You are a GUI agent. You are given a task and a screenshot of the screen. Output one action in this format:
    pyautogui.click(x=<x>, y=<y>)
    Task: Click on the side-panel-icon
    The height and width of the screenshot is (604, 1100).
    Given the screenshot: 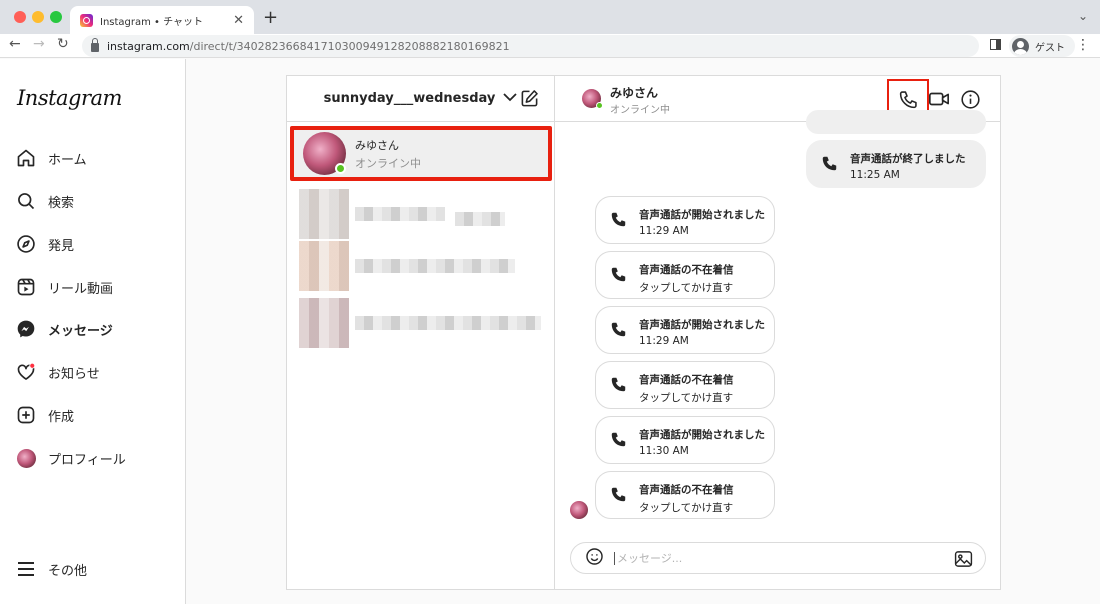 What is the action you would take?
    pyautogui.click(x=995, y=44)
    